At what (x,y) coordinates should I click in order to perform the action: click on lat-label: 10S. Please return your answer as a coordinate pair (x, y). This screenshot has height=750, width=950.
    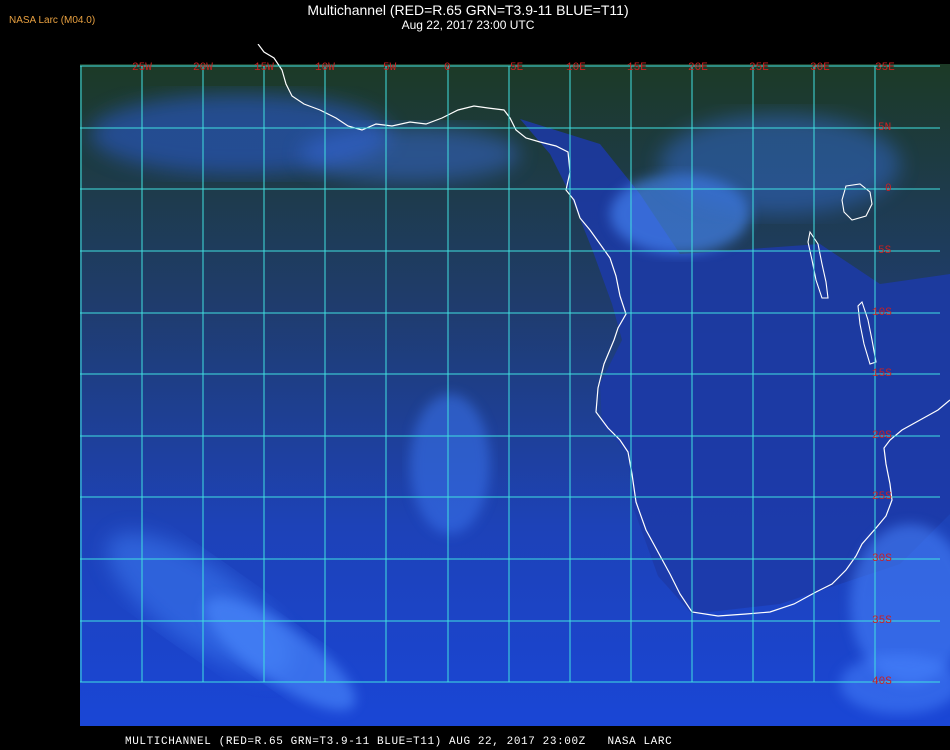
    Looking at the image, I should click on (882, 313).